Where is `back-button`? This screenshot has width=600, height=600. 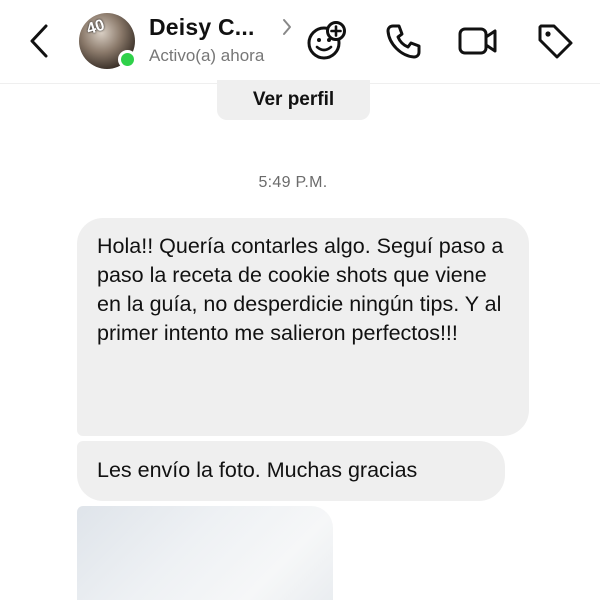
back-button is located at coordinates (39, 41).